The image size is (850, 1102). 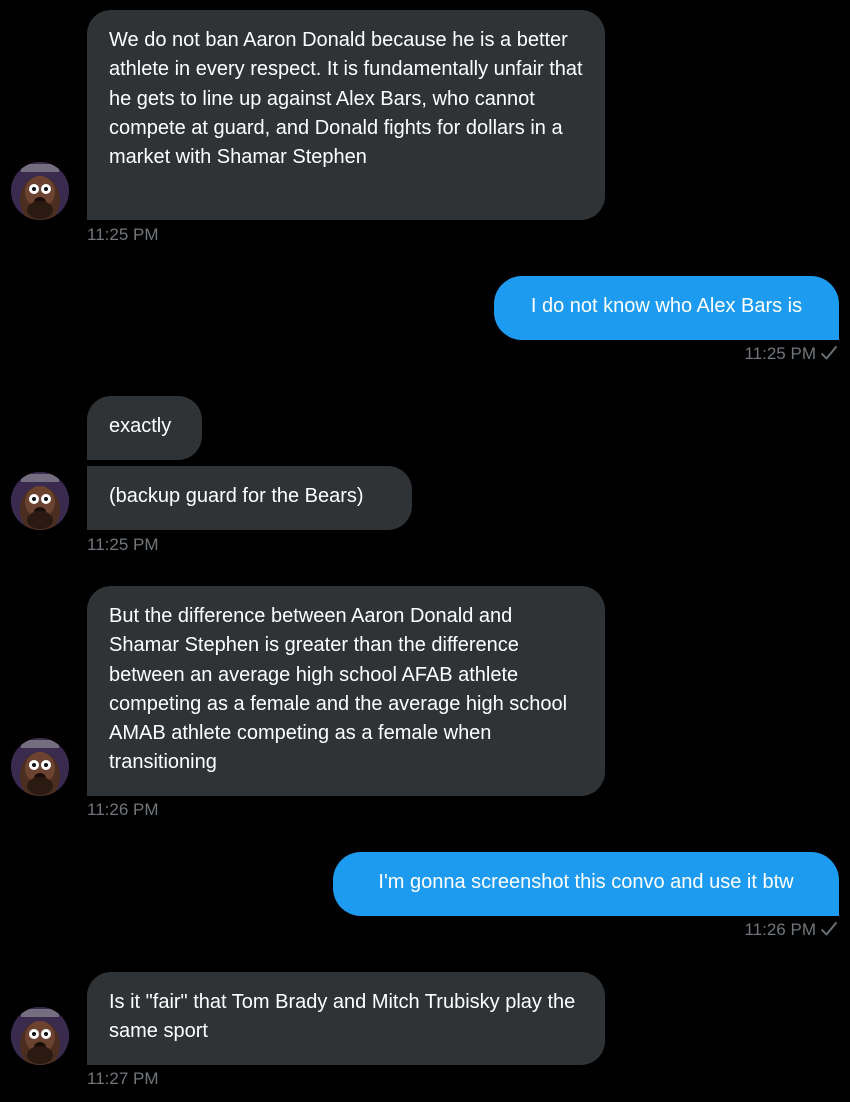 I want to click on message-bubble-outgoing: I do not know who Alex Bars is, so click(x=666, y=308).